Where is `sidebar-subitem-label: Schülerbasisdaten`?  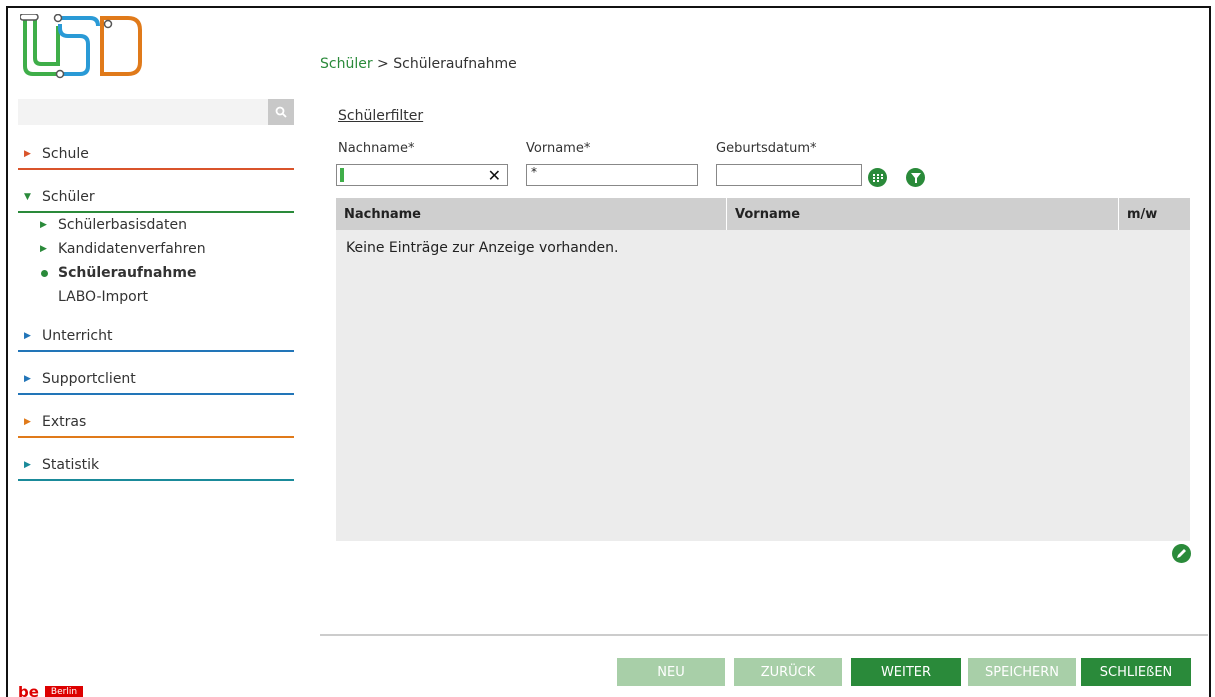 sidebar-subitem-label: Schülerbasisdaten is located at coordinates (122, 225).